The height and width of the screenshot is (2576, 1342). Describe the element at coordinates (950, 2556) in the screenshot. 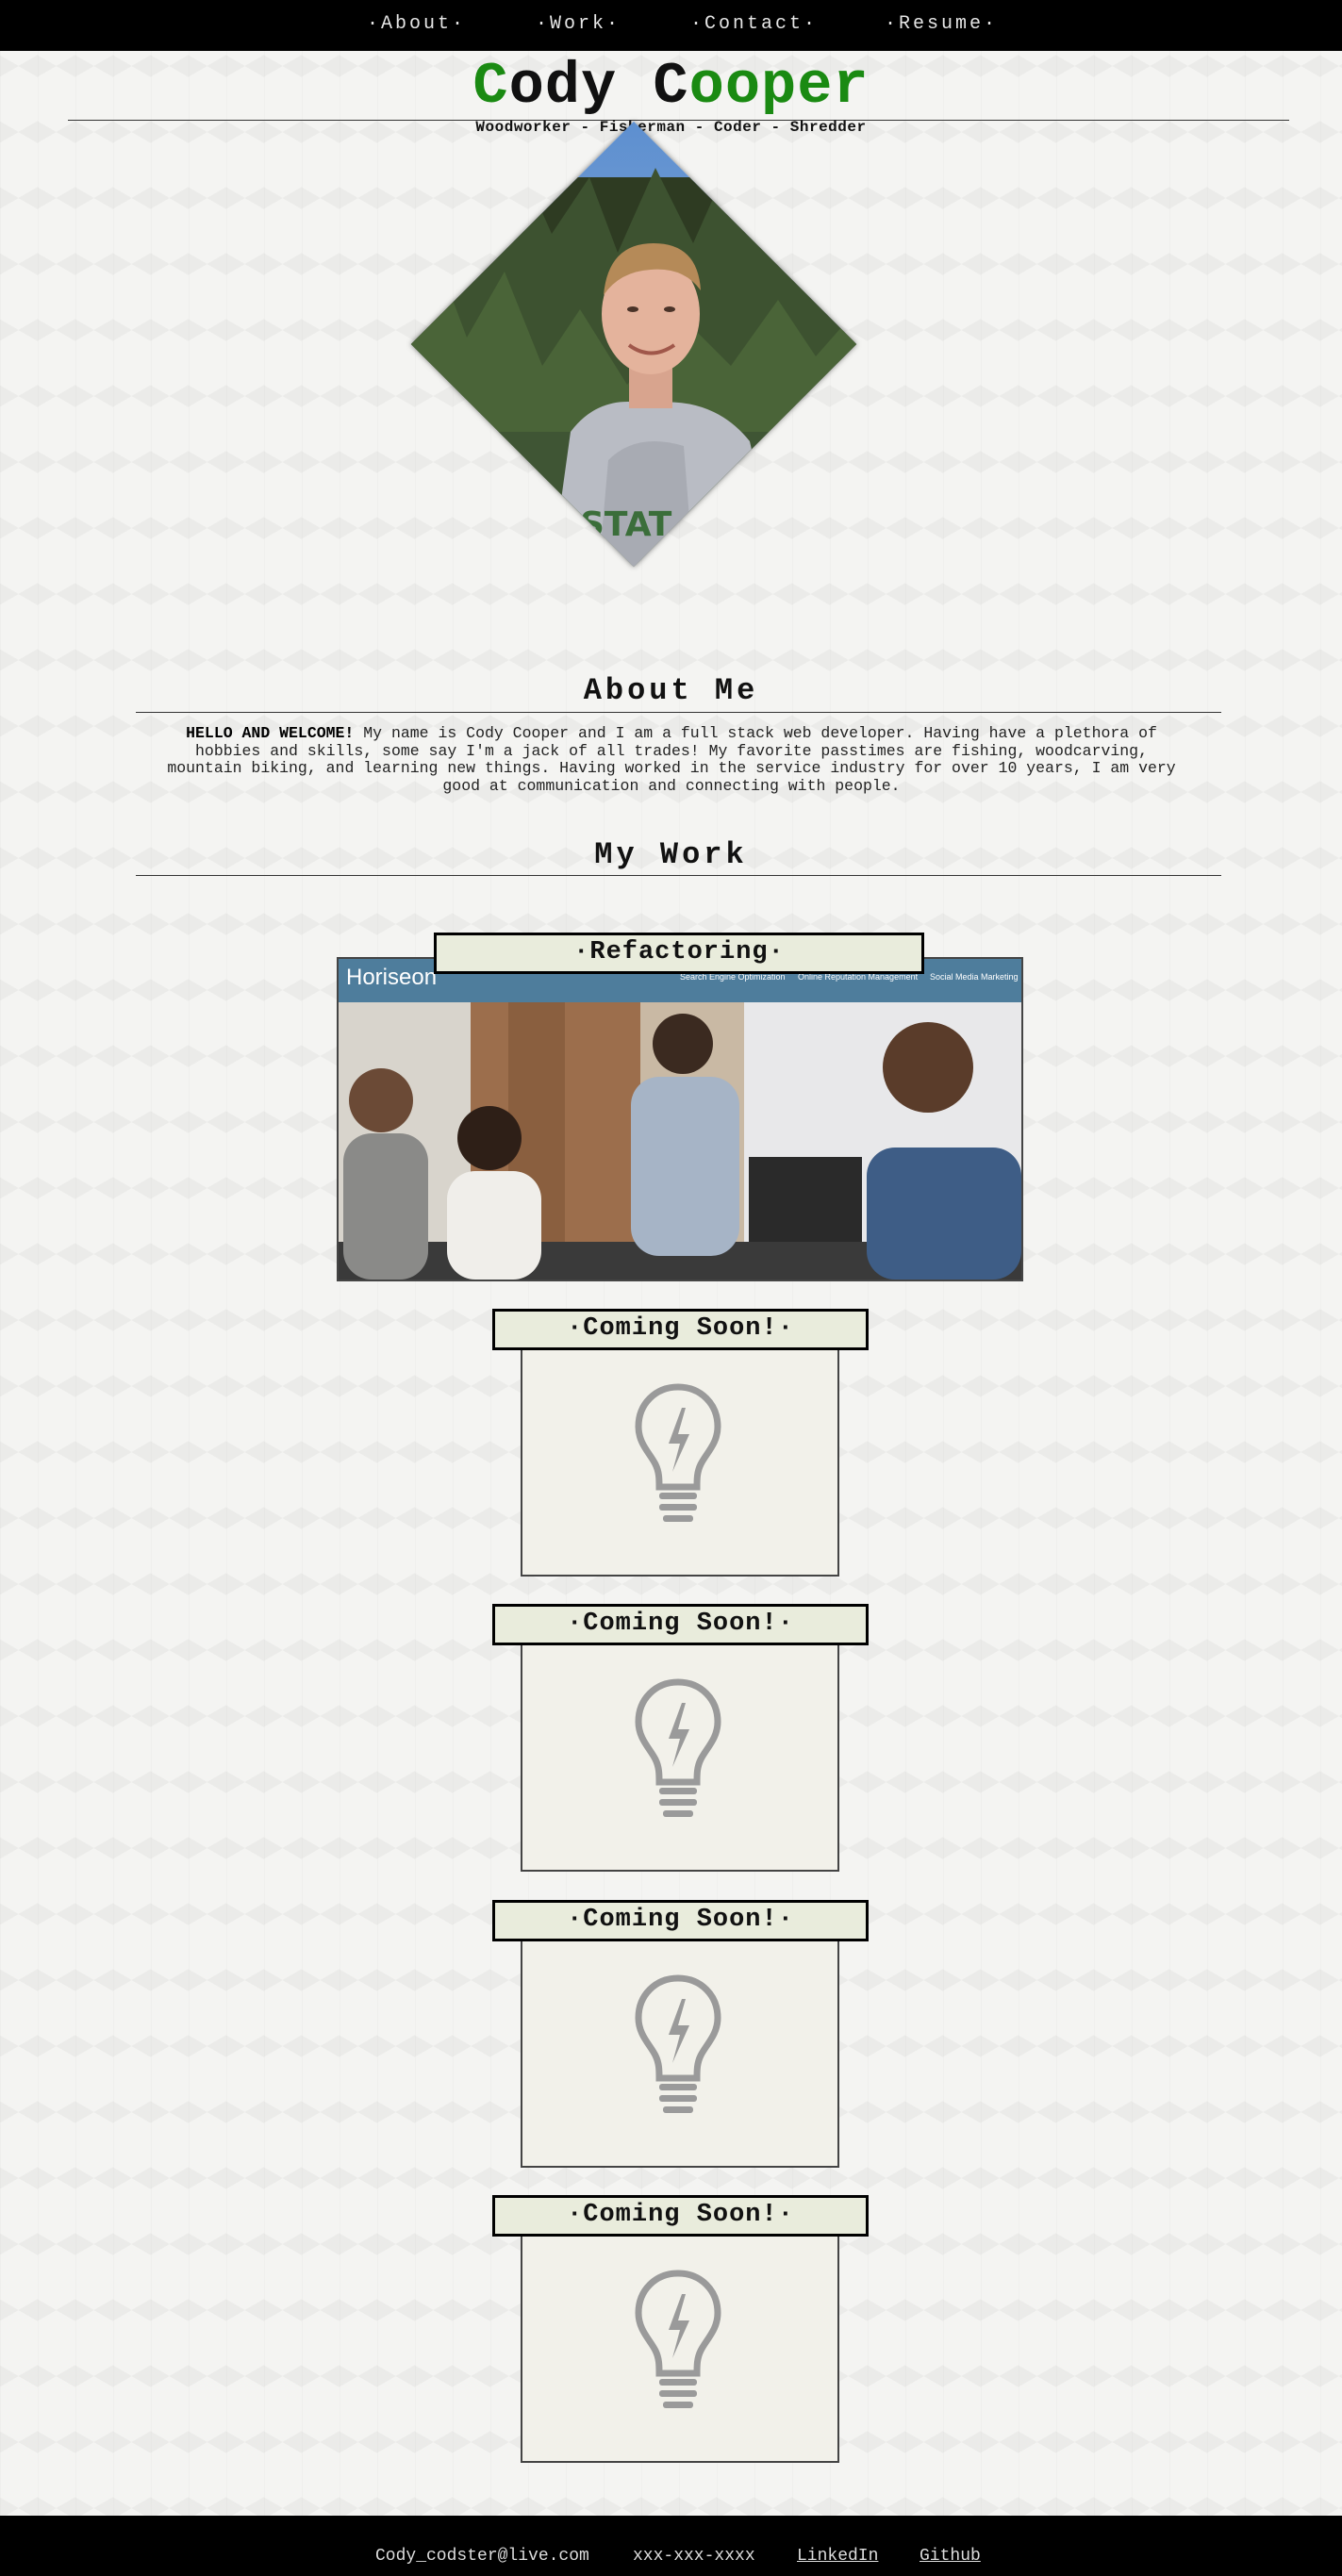

I see `footer-github-link: Github` at that location.